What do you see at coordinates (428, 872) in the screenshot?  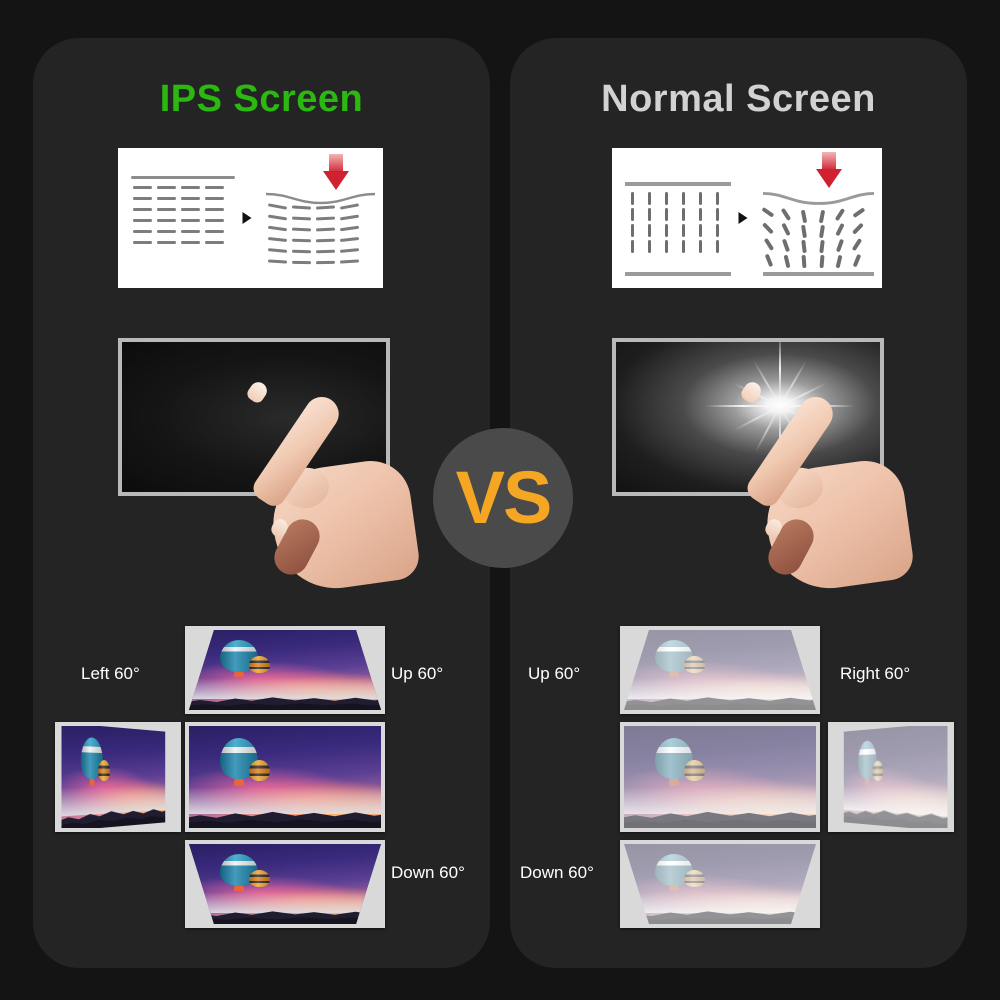 I see `ips-label-down: Down 60°` at bounding box center [428, 872].